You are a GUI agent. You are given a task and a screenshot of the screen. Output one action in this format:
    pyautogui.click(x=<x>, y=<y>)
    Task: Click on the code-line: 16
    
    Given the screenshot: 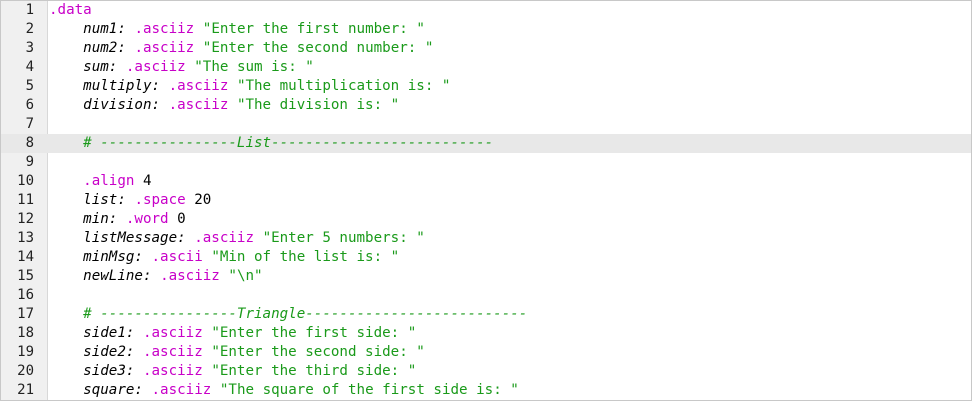 What is the action you would take?
    pyautogui.click(x=486, y=295)
    